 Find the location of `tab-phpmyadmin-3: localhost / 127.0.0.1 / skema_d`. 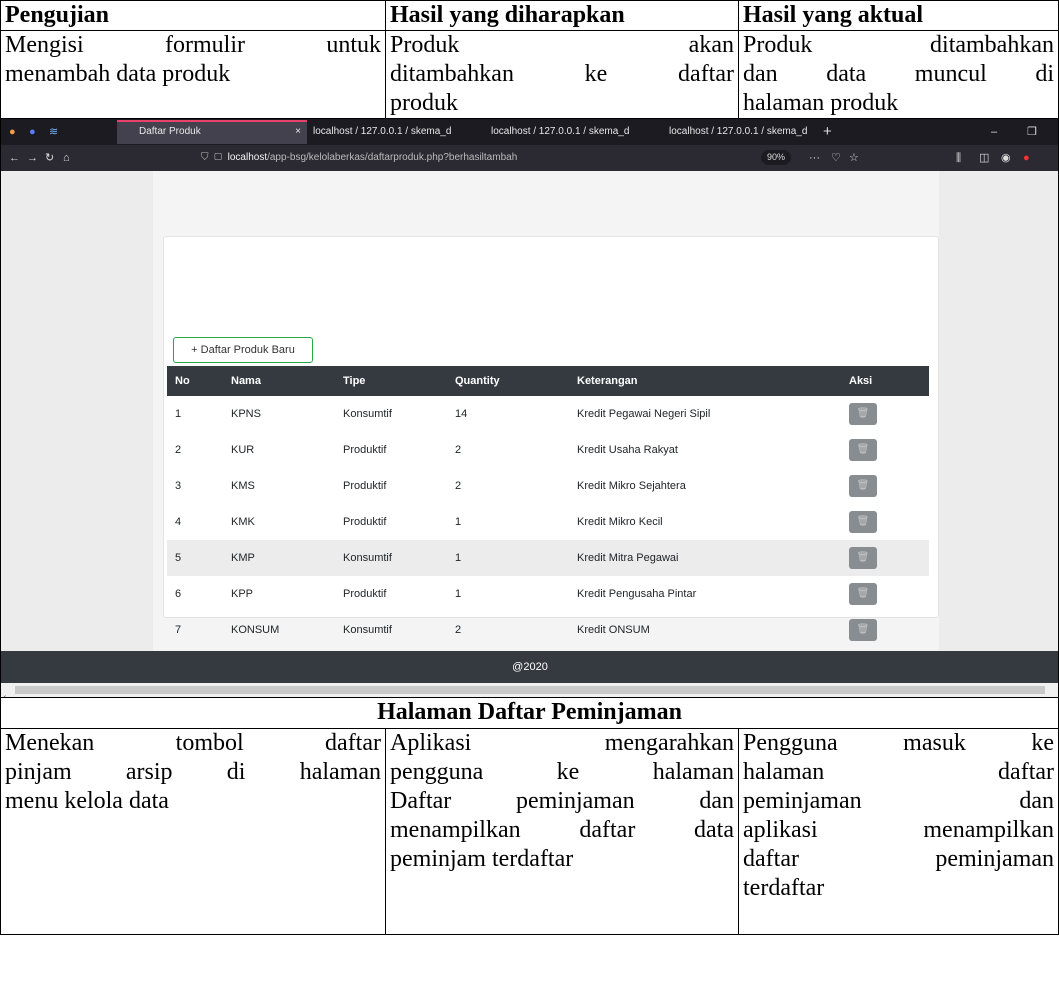

tab-phpmyadmin-3: localhost / 127.0.0.1 / skema_d is located at coordinates (736, 132).